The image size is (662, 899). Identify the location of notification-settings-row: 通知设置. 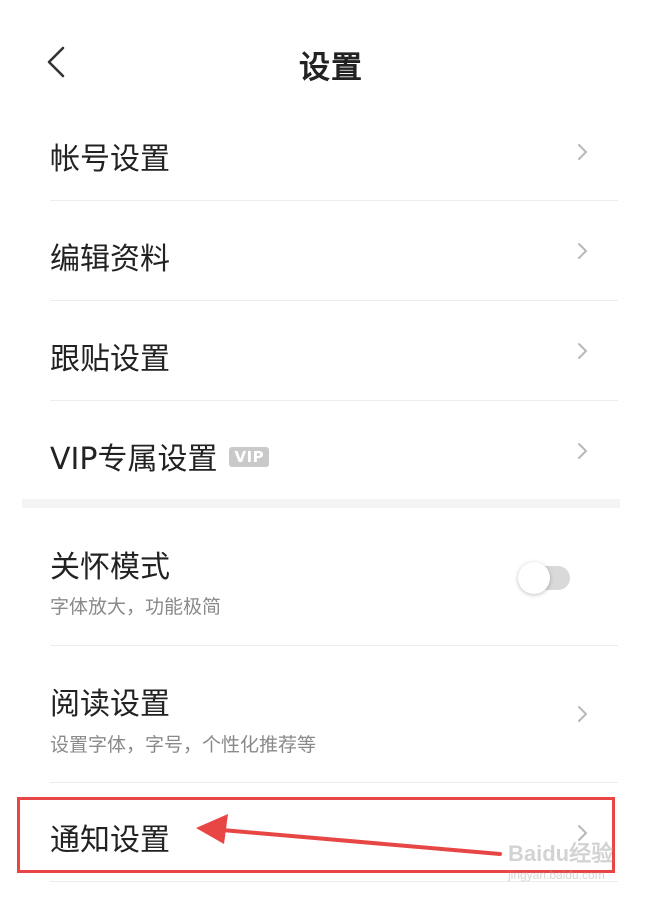
(334, 832).